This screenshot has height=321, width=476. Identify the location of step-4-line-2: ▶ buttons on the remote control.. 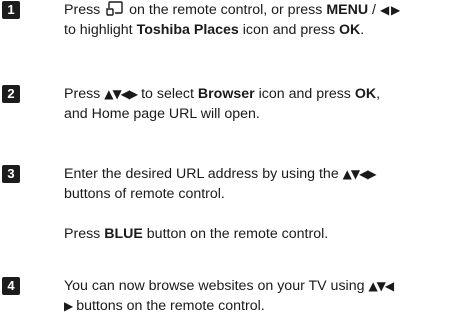
(270, 306).